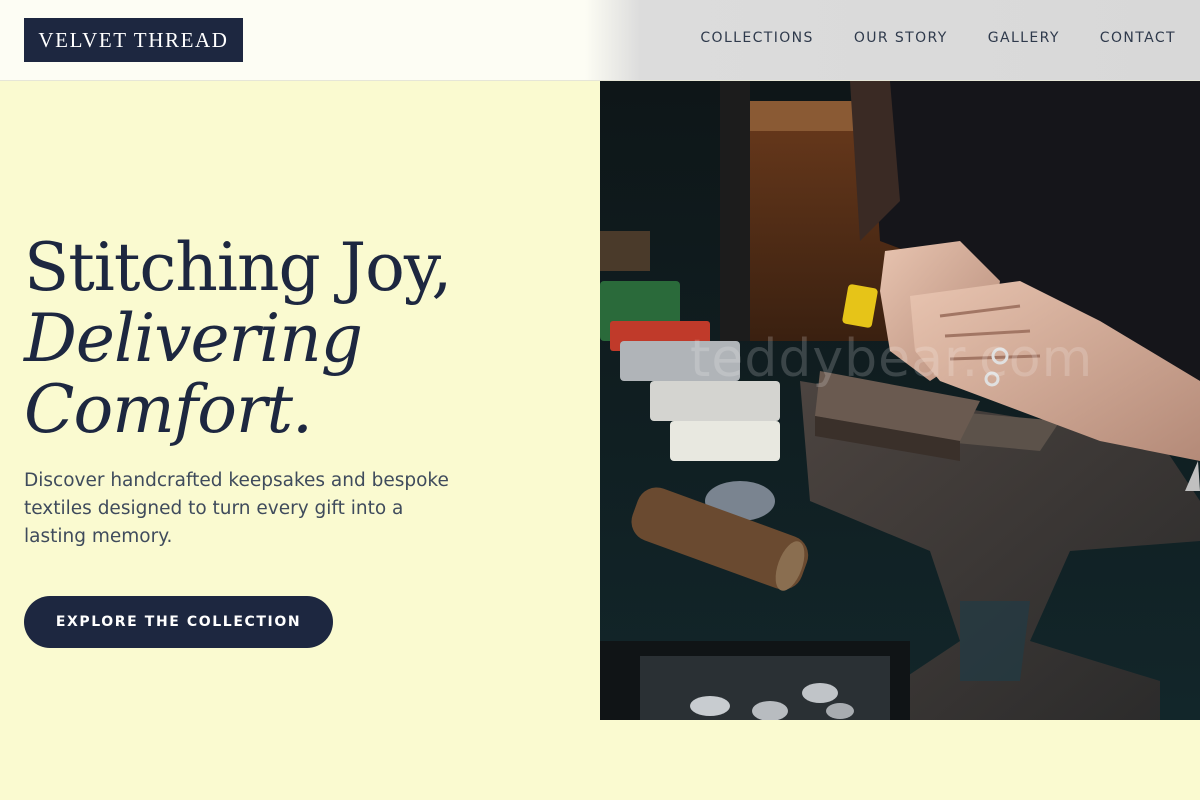 The image size is (1200, 800). What do you see at coordinates (1138, 38) in the screenshot?
I see `nav-link-contact: CONTACT` at bounding box center [1138, 38].